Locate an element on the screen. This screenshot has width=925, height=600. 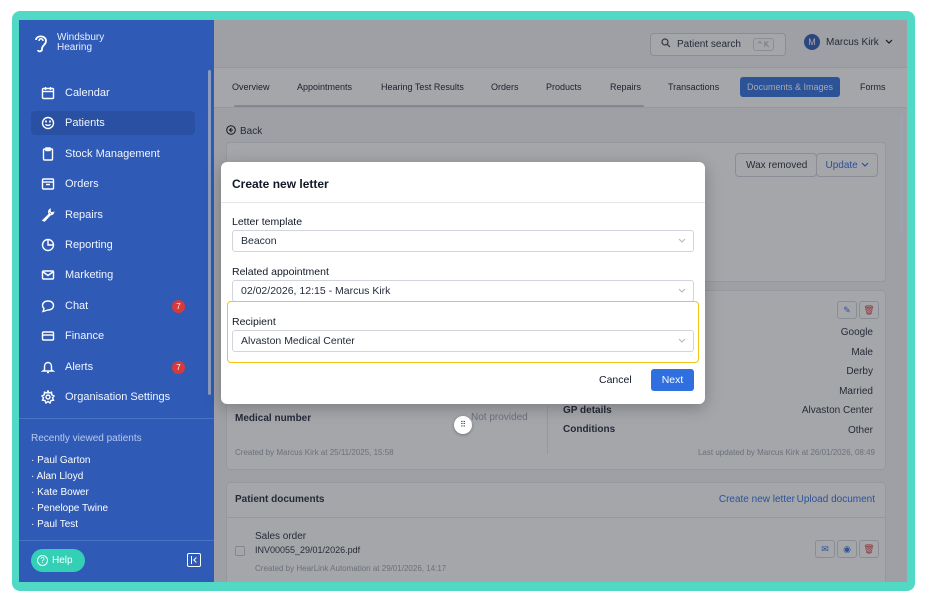
sidebar-item-label: Finance is located at coordinates (85, 336).